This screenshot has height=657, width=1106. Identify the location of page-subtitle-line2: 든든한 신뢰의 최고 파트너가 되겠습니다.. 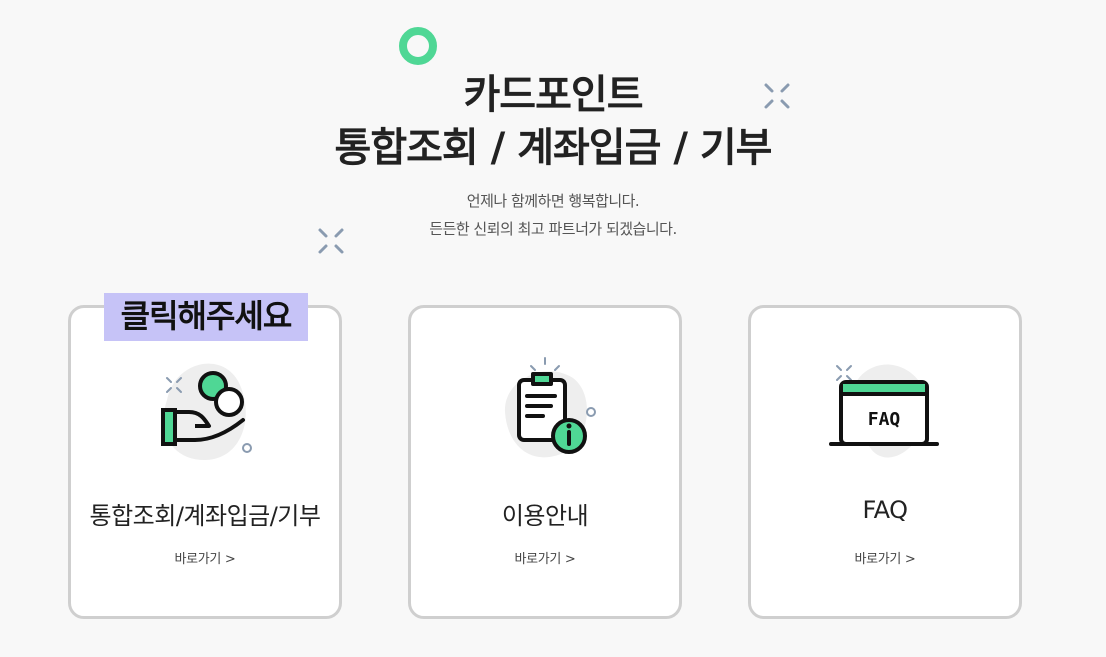
(553, 229).